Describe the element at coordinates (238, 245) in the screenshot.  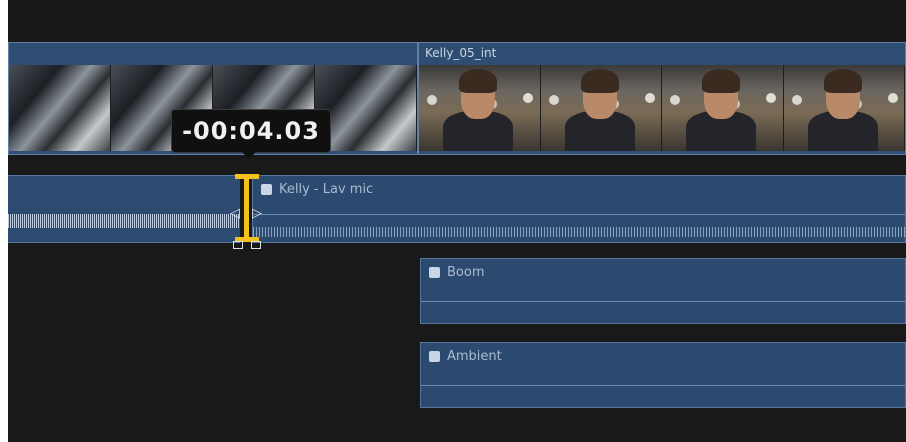
I see `trim-foot-left` at that location.